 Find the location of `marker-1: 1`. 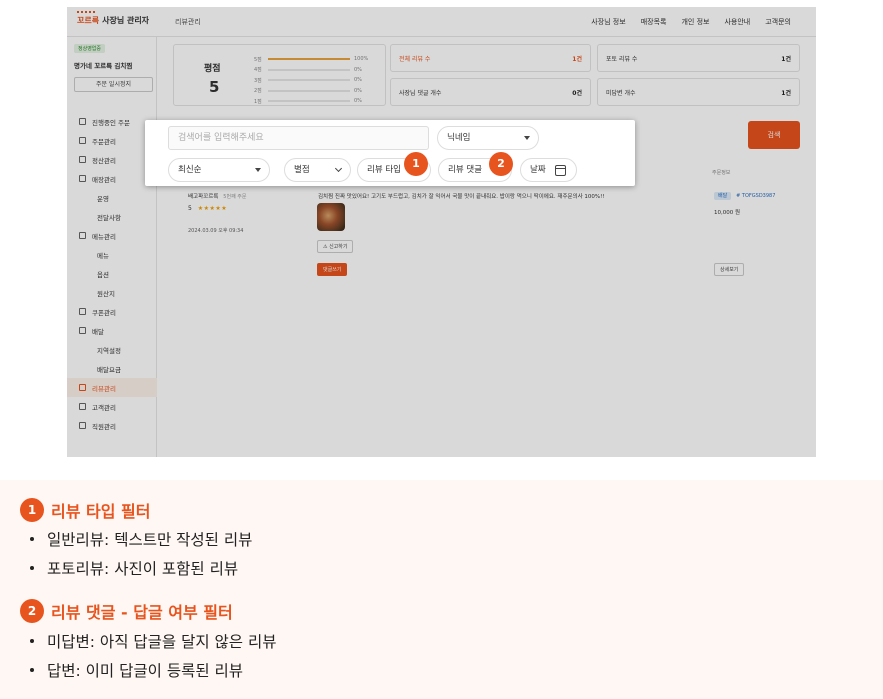

marker-1: 1 is located at coordinates (416, 164).